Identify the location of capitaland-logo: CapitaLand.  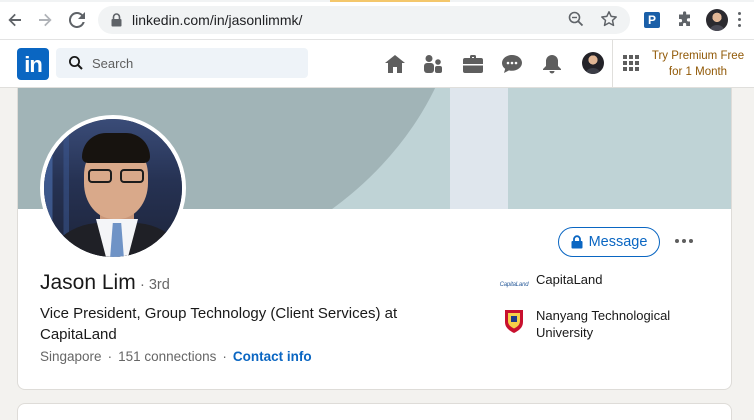
(514, 285).